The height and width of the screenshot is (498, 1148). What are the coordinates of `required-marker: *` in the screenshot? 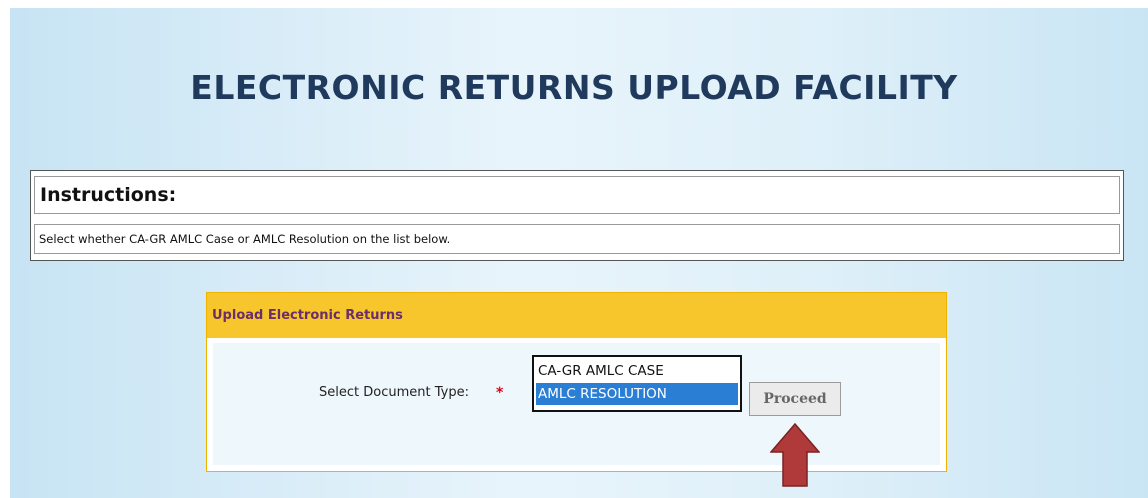 It's located at (500, 393).